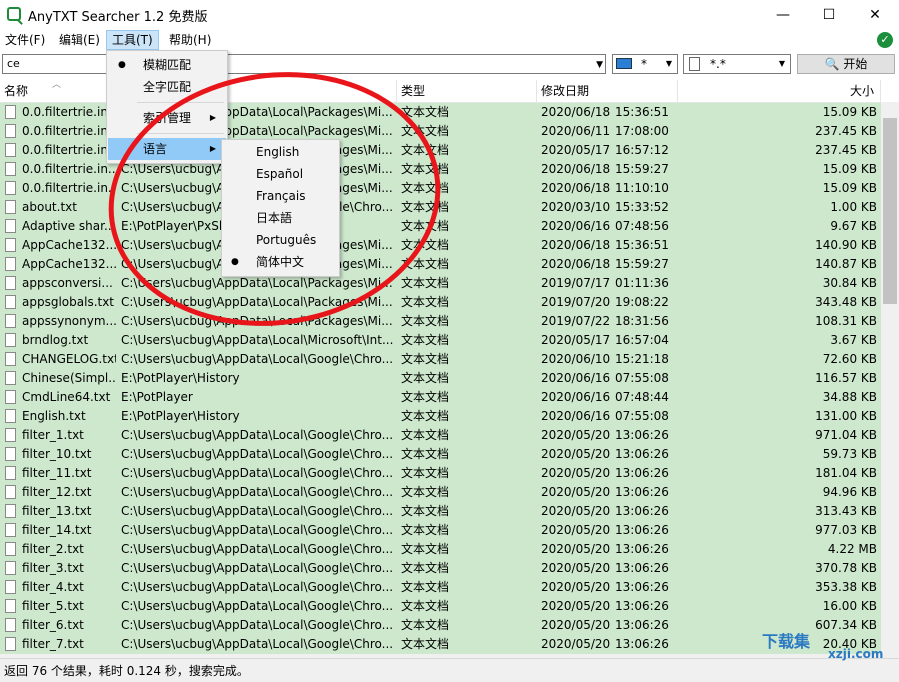 The width and height of the screenshot is (899, 682). What do you see at coordinates (58, 91) in the screenshot?
I see `column-name: ︿ 名称` at bounding box center [58, 91].